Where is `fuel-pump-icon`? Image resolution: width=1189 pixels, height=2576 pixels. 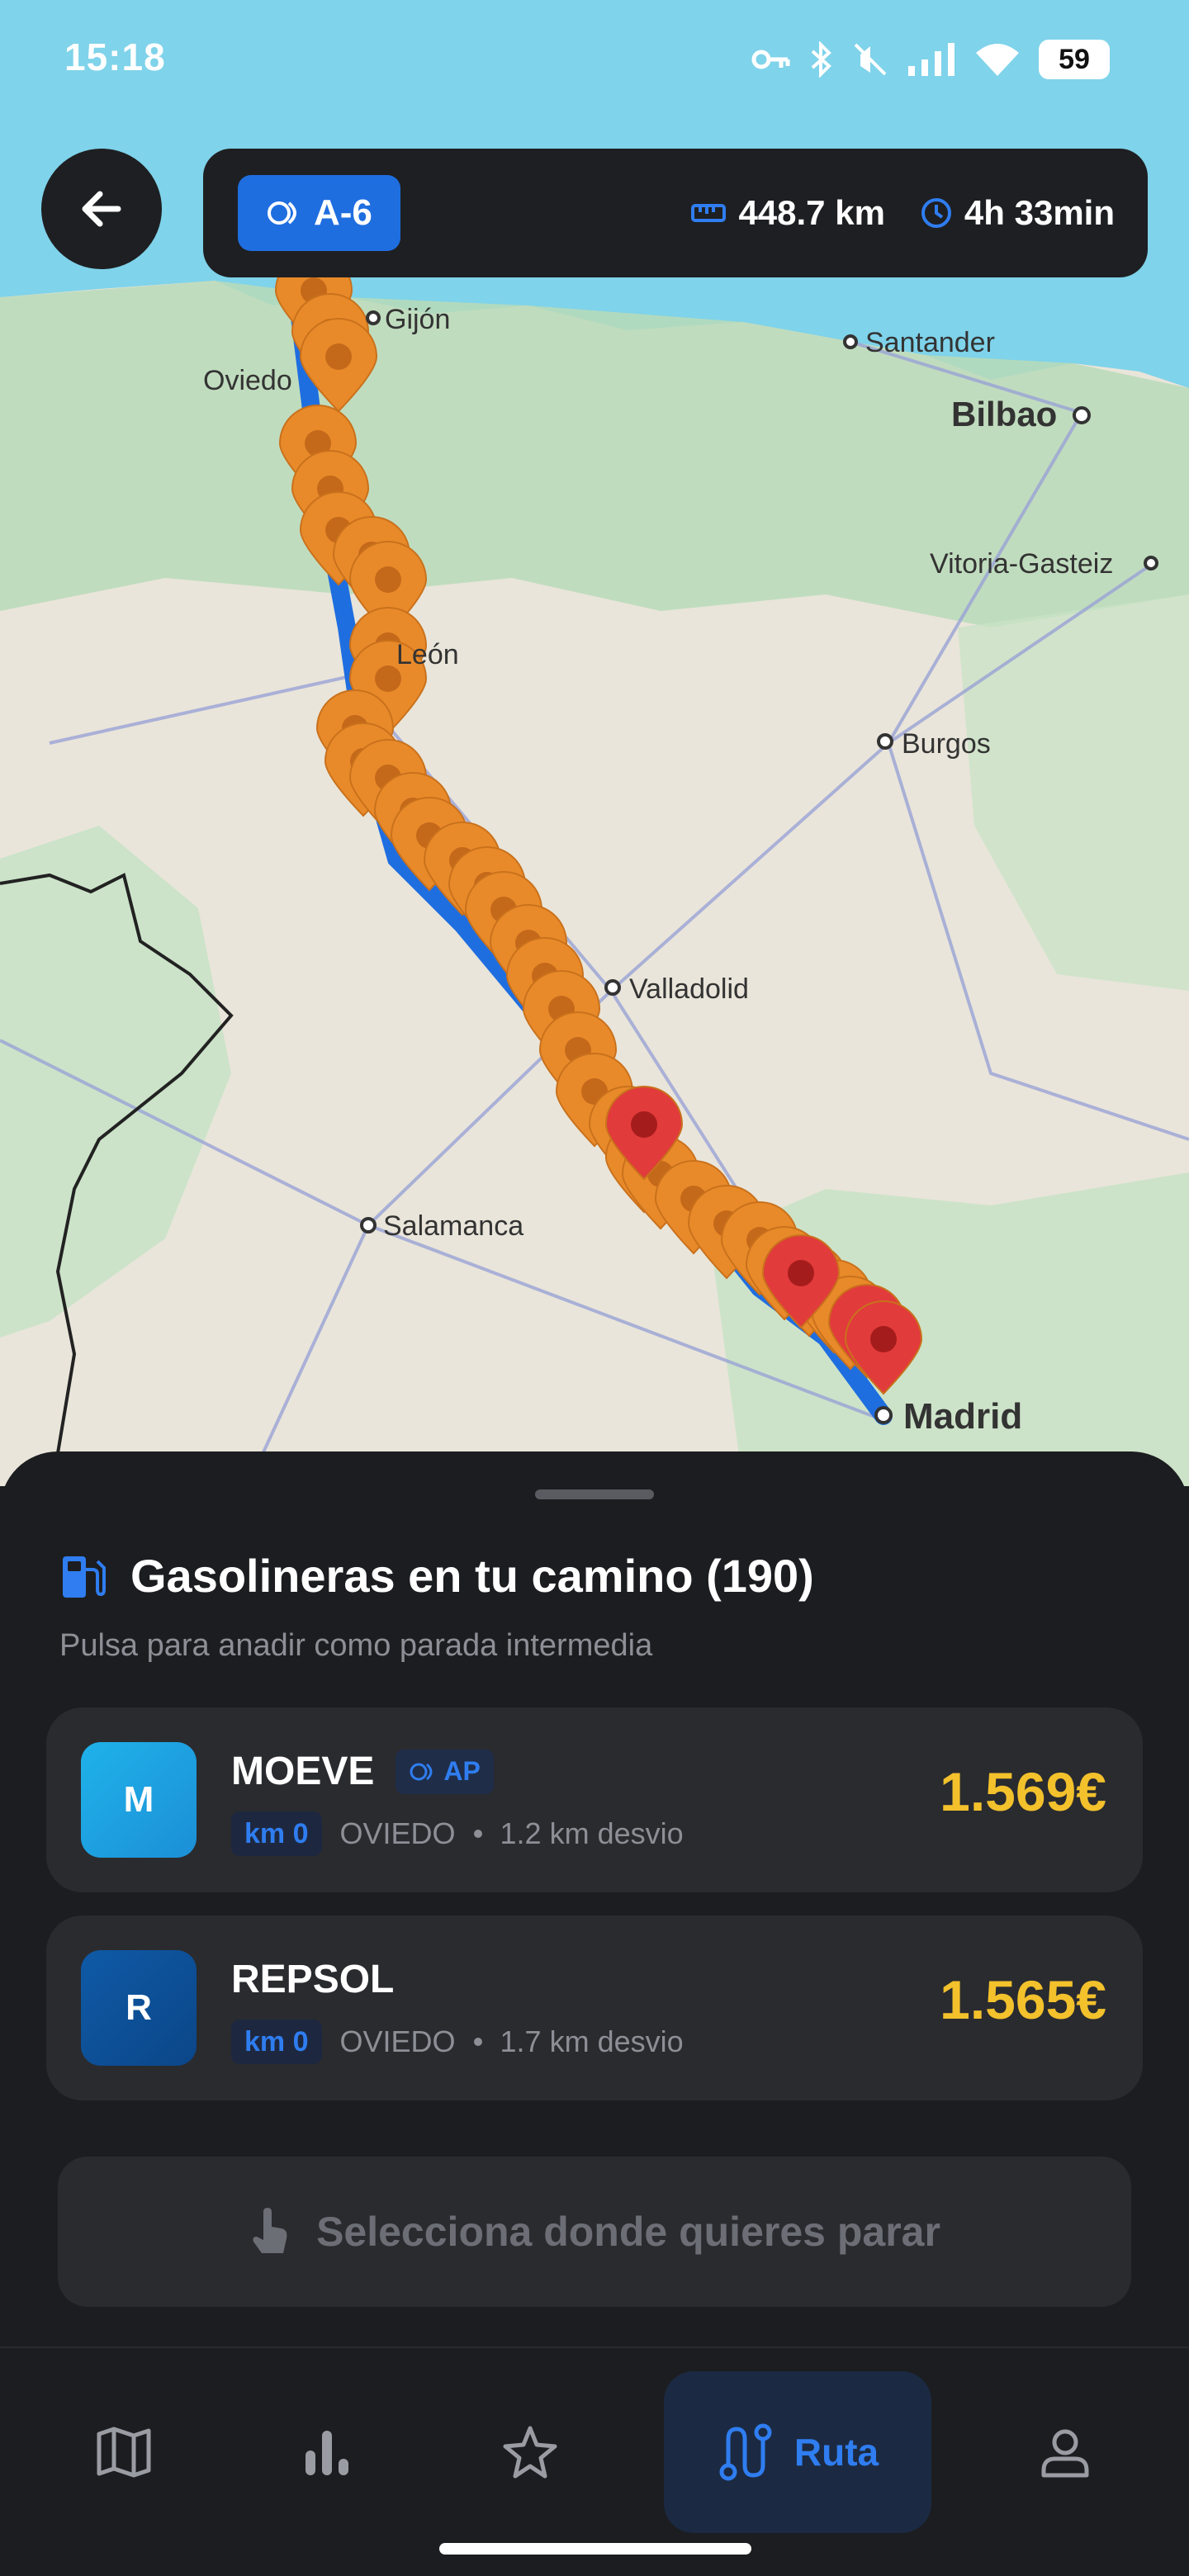
fuel-pump-icon is located at coordinates (84, 1577).